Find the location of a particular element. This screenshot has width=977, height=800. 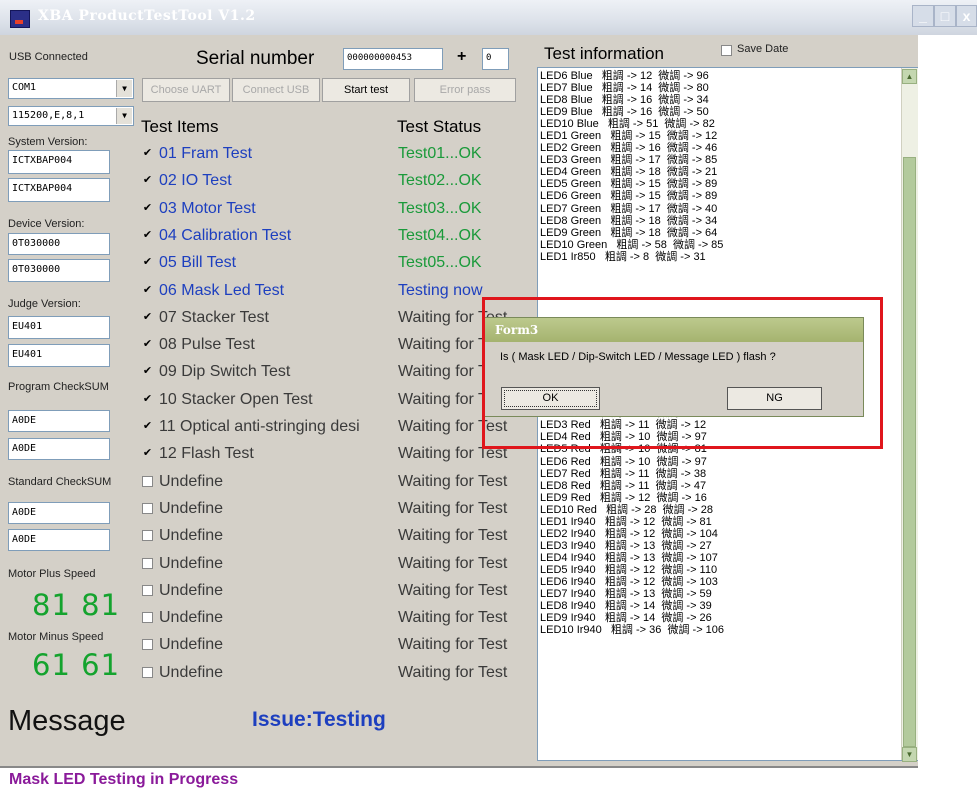

test-status: Testing now is located at coordinates (440, 290).